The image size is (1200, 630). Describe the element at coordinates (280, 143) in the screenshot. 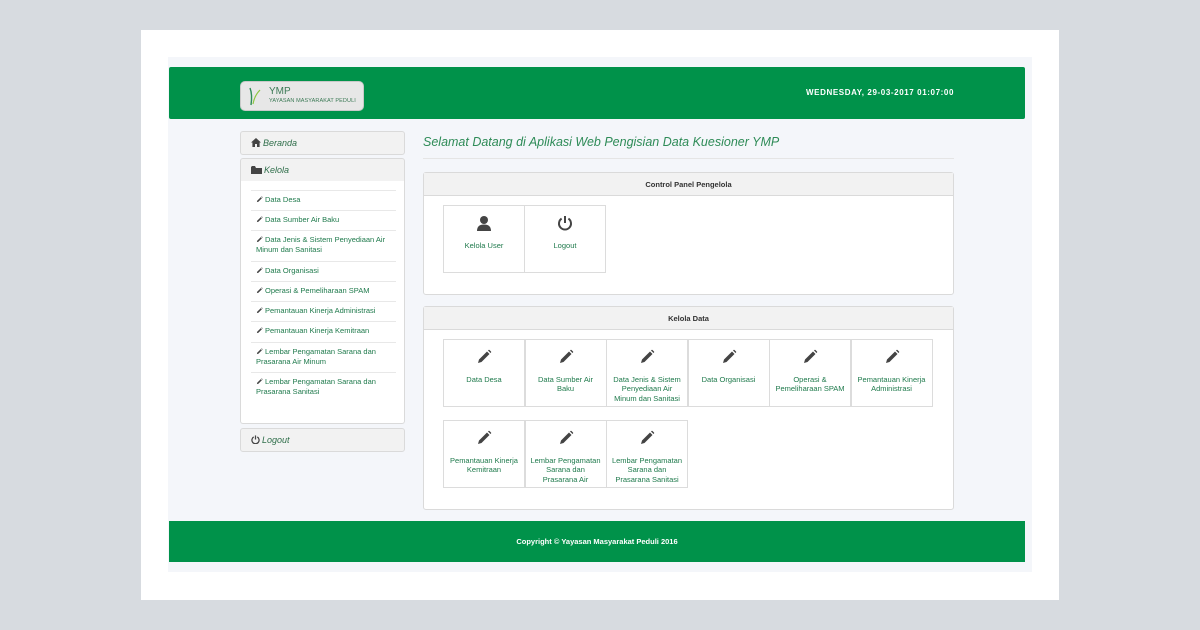

I see `sidebar-beranda-label: Beranda` at that location.